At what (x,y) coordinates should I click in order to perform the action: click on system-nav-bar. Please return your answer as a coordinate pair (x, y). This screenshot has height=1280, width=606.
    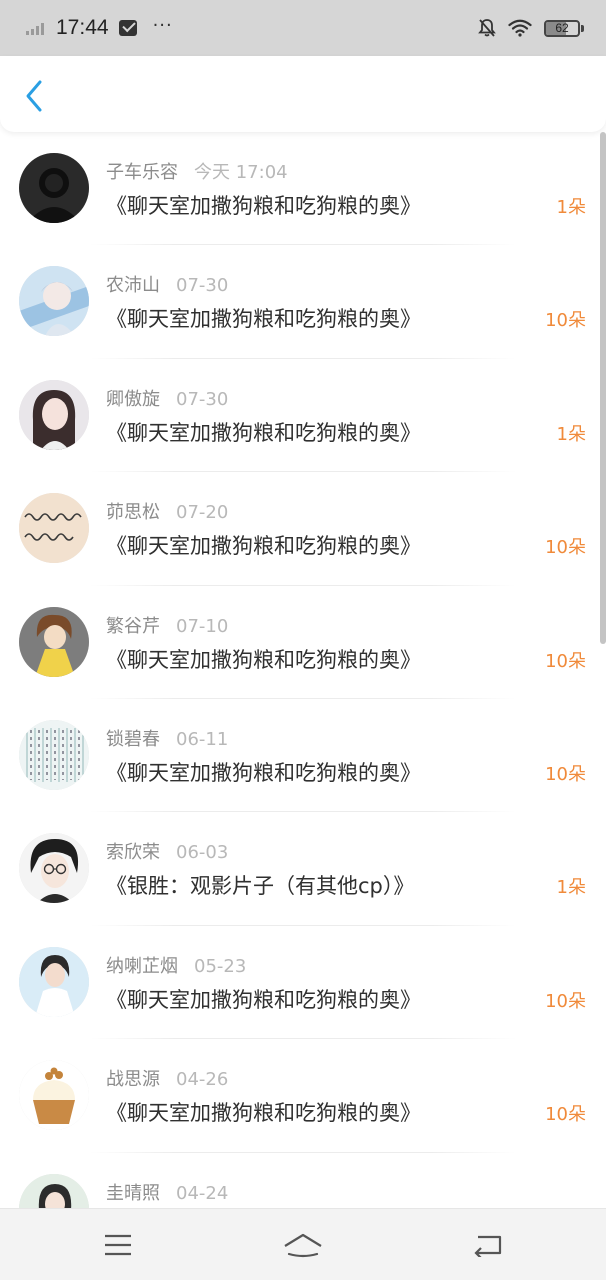
    Looking at the image, I should click on (303, 1244).